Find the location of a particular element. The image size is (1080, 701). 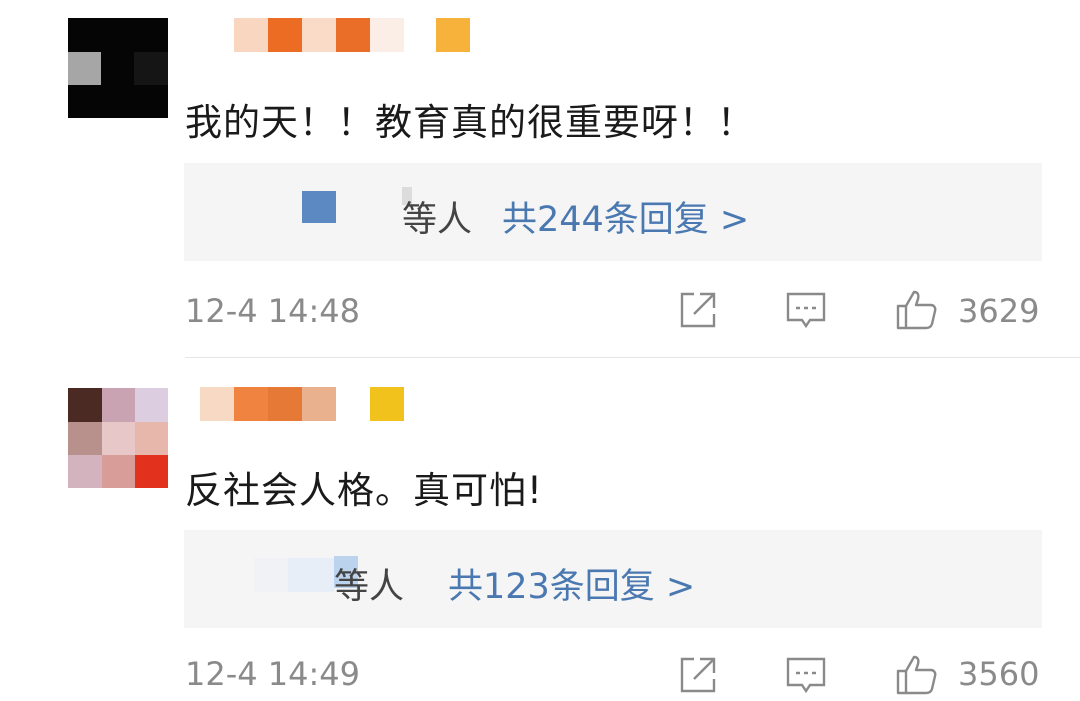

like-count: 3560 is located at coordinates (999, 674).